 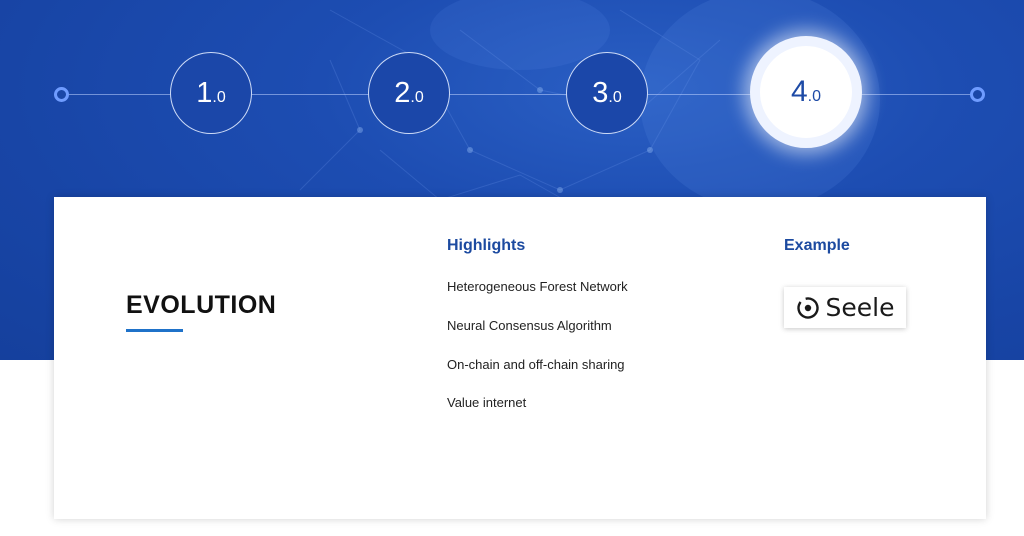 What do you see at coordinates (204, 92) in the screenshot?
I see `version-major: 1` at bounding box center [204, 92].